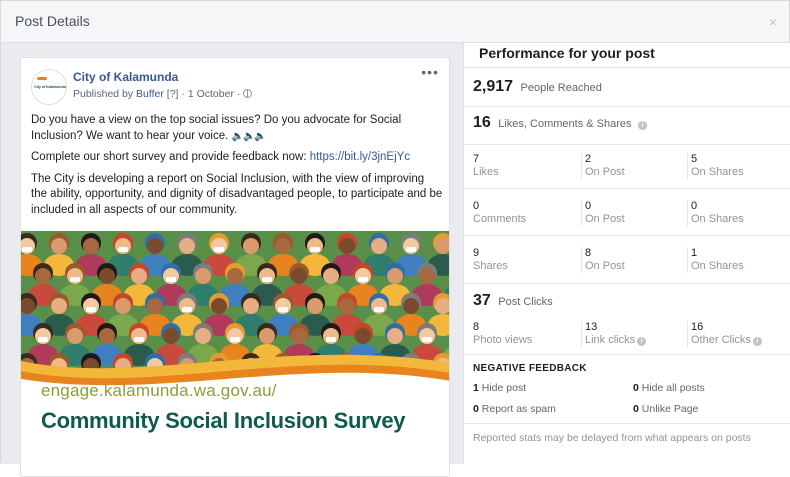 The image size is (790, 477). Describe the element at coordinates (173, 94) in the screenshot. I see `publisher-help: [?]` at that location.